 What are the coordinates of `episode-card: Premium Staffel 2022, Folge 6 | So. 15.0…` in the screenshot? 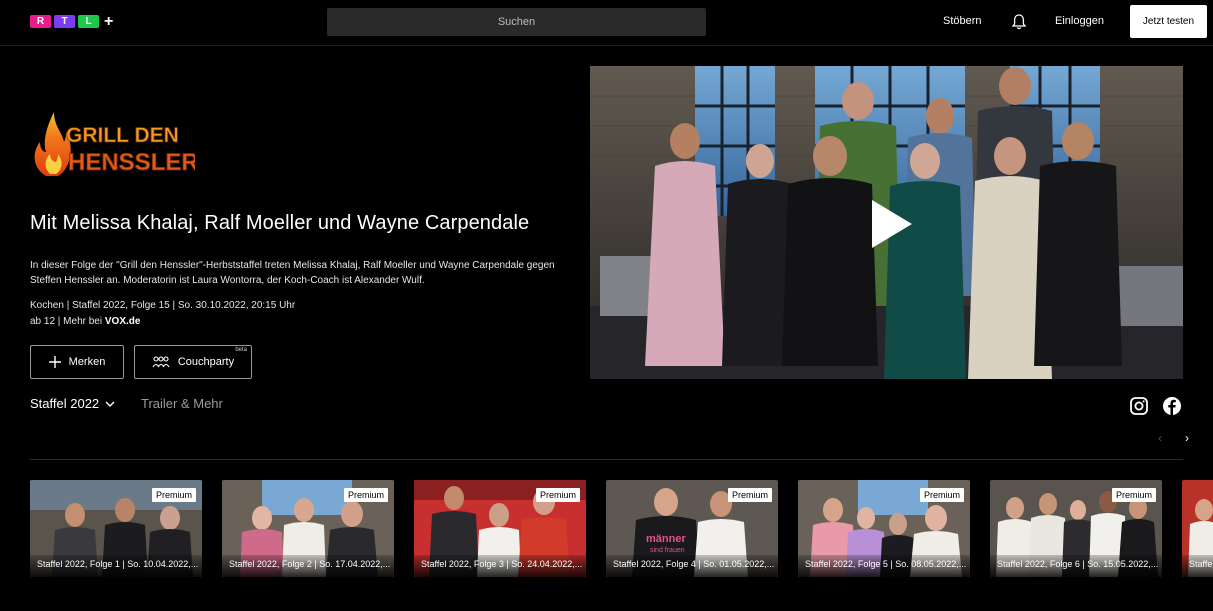 It's located at (1076, 528).